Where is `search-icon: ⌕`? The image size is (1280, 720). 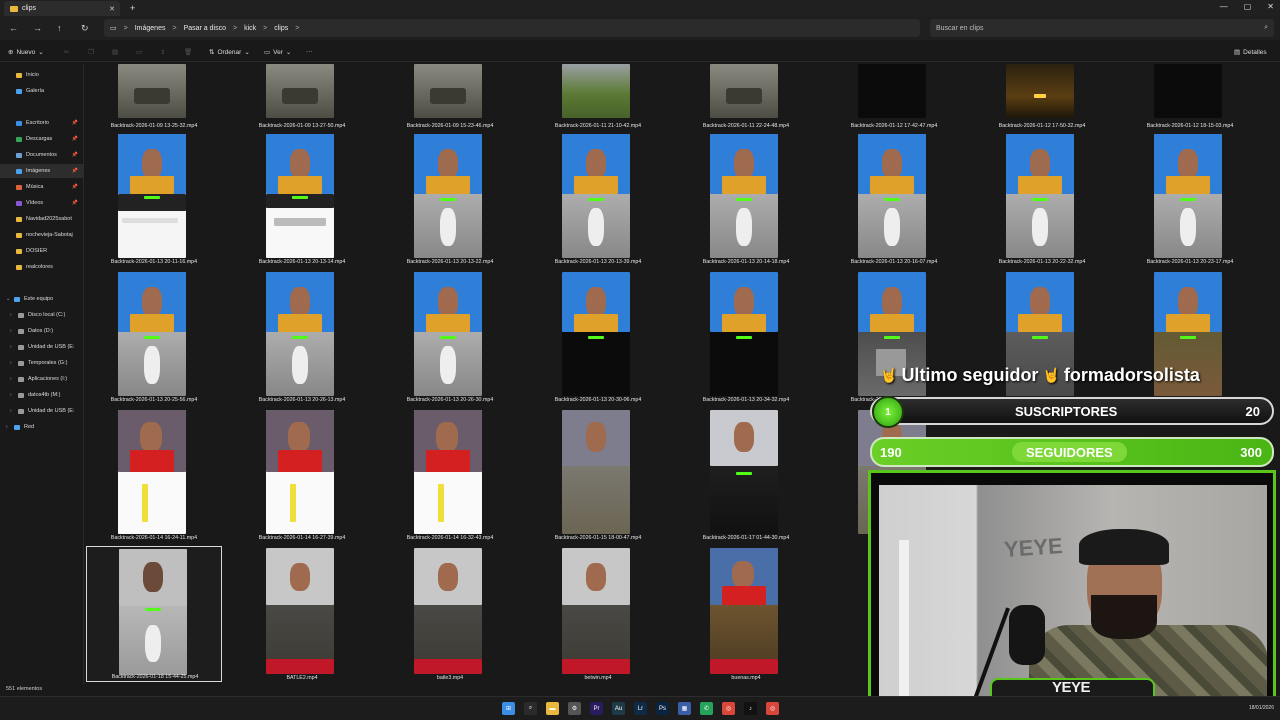 search-icon: ⌕ is located at coordinates (530, 708).